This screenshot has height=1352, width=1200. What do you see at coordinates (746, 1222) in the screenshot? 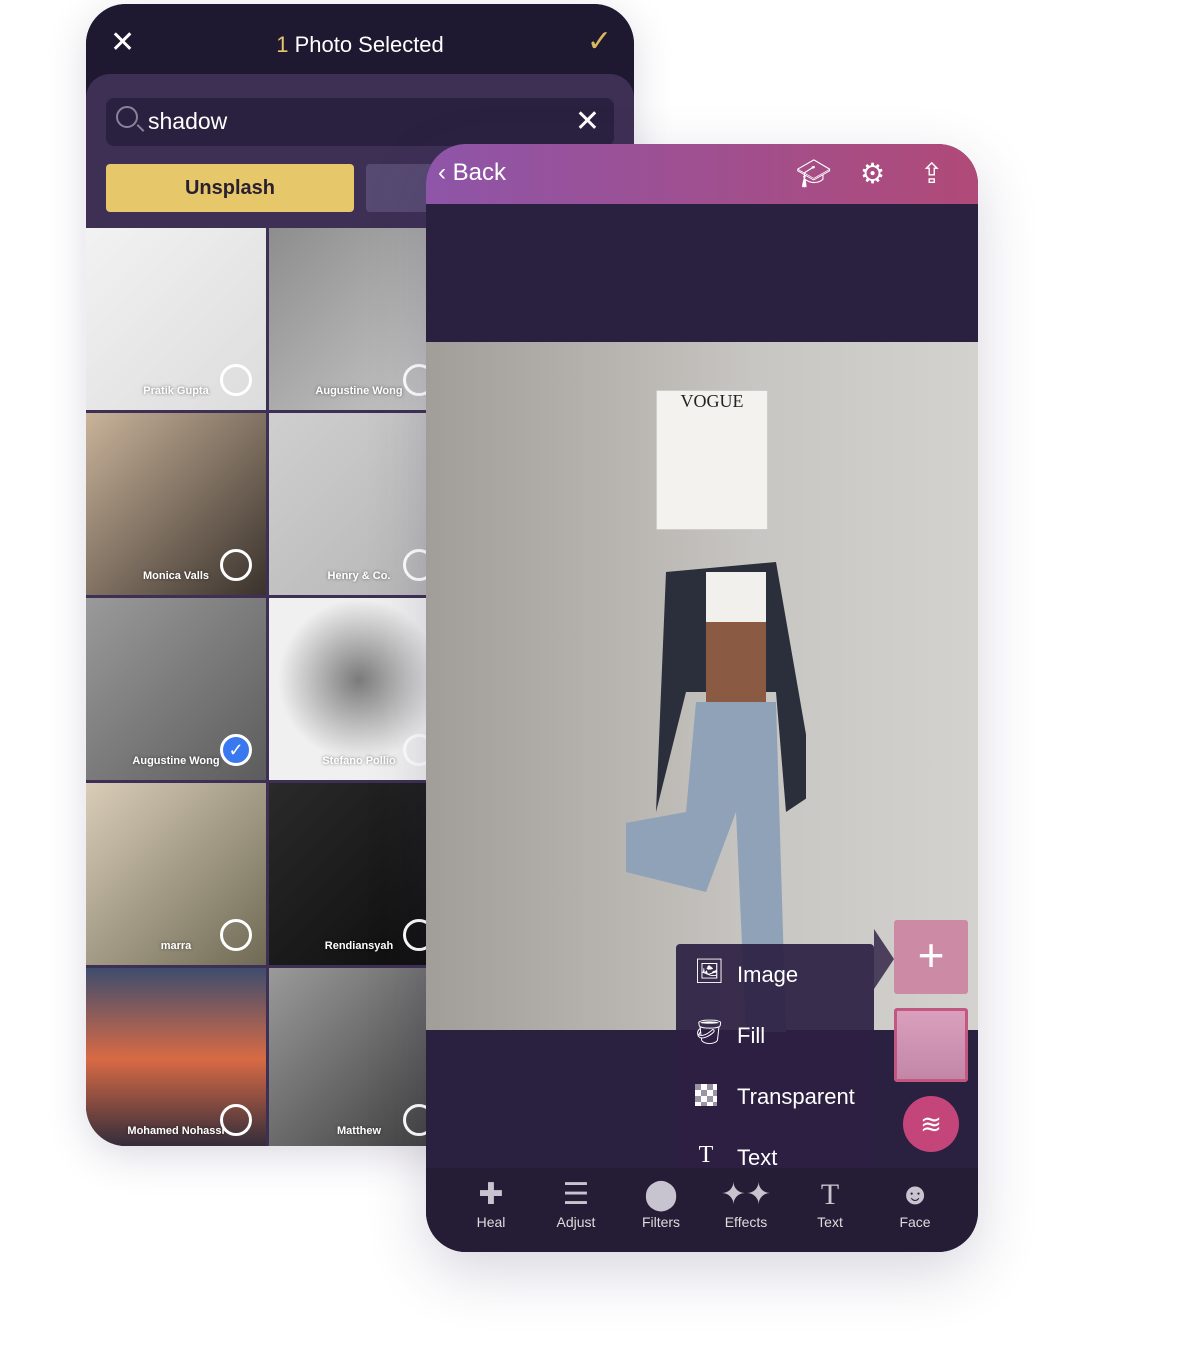
I see `tool-label: Effects` at bounding box center [746, 1222].